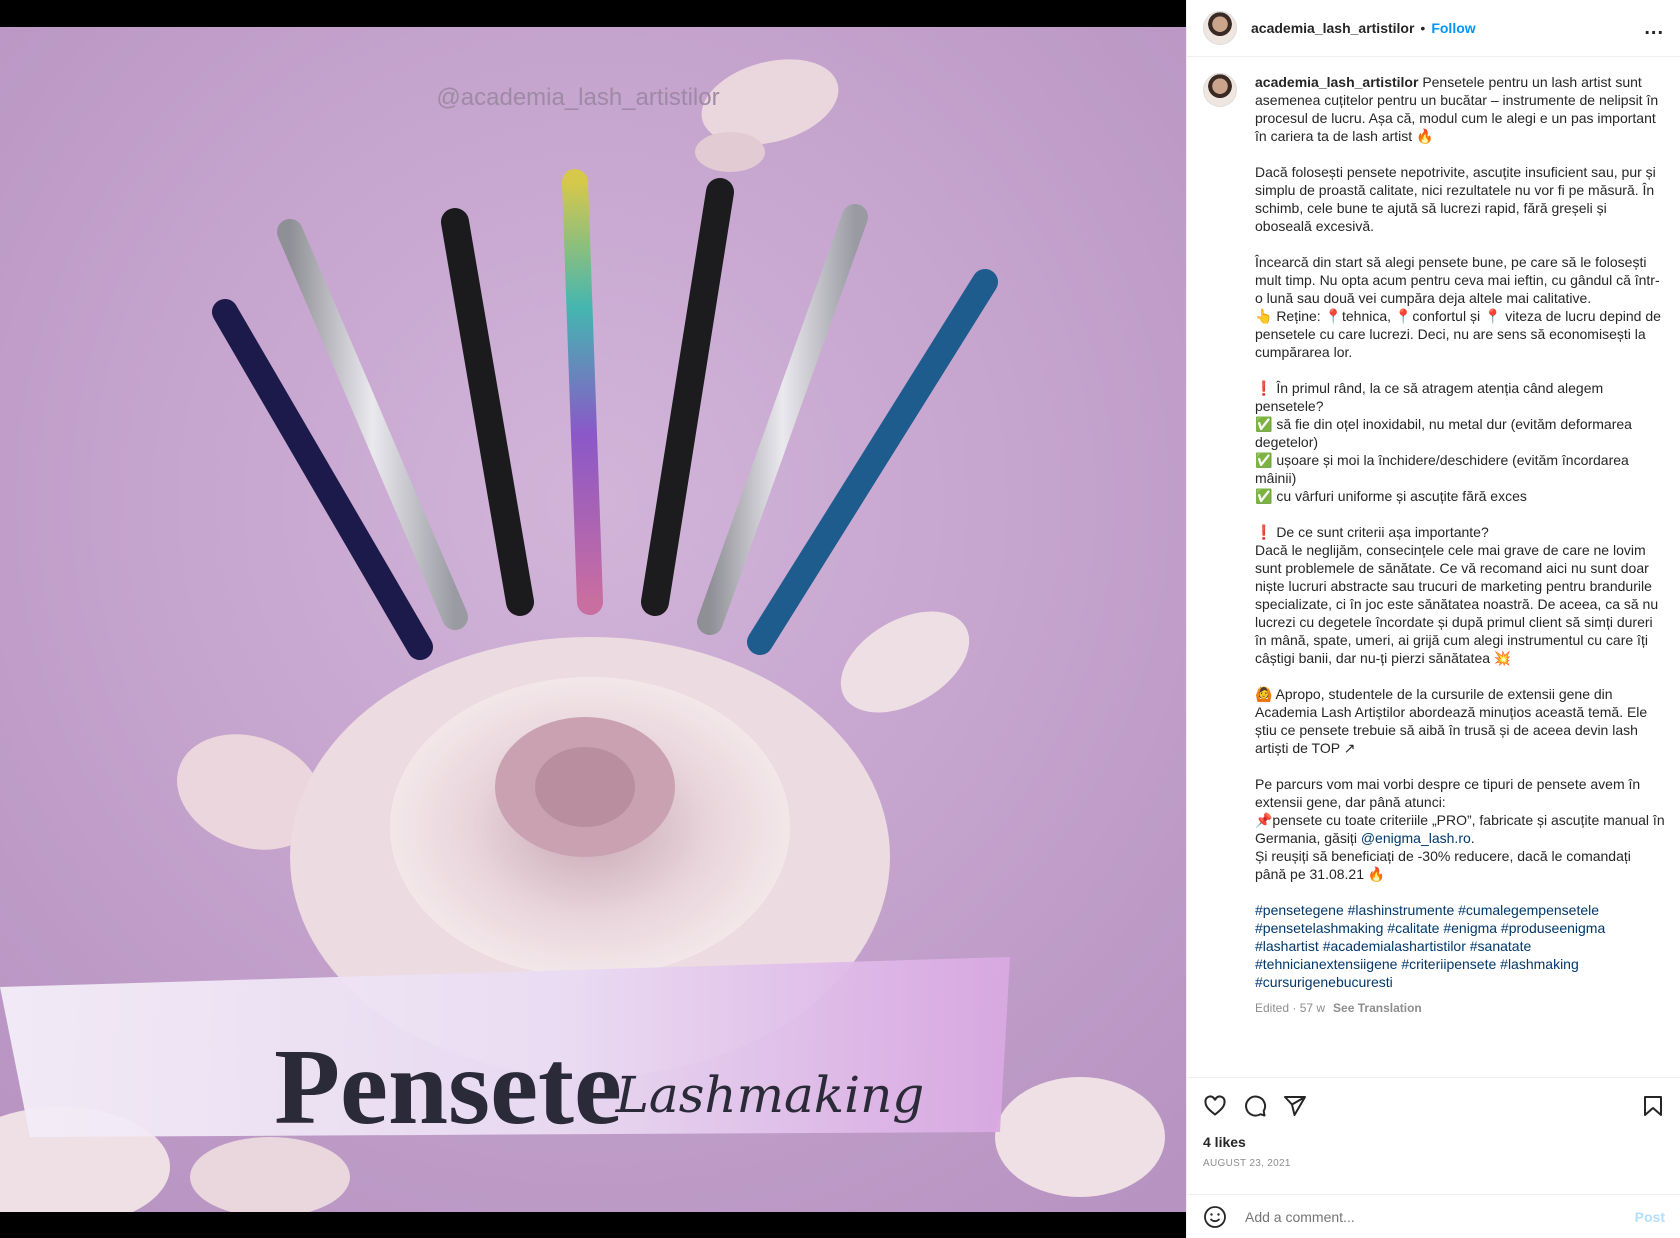 The height and width of the screenshot is (1238, 1680). I want to click on comment-box: Post, so click(1433, 1216).